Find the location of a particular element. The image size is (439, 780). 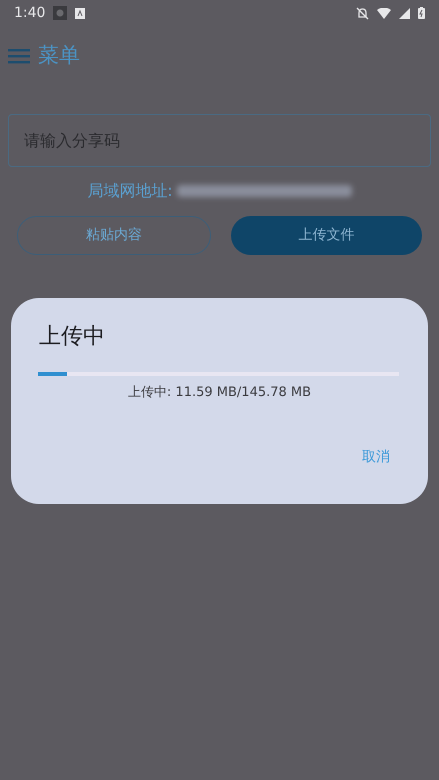

progress-status: 上传中: 11.59 MB/145.78 MB is located at coordinates (220, 393).